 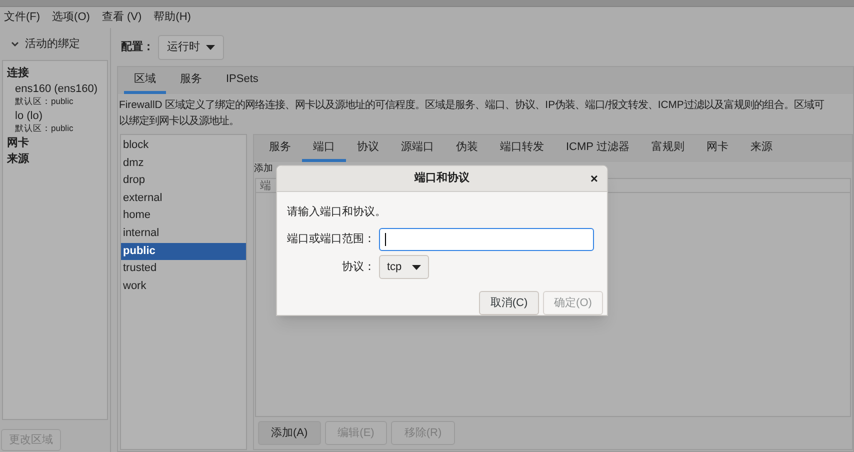 What do you see at coordinates (668, 148) in the screenshot?
I see `tab: 富规则` at bounding box center [668, 148].